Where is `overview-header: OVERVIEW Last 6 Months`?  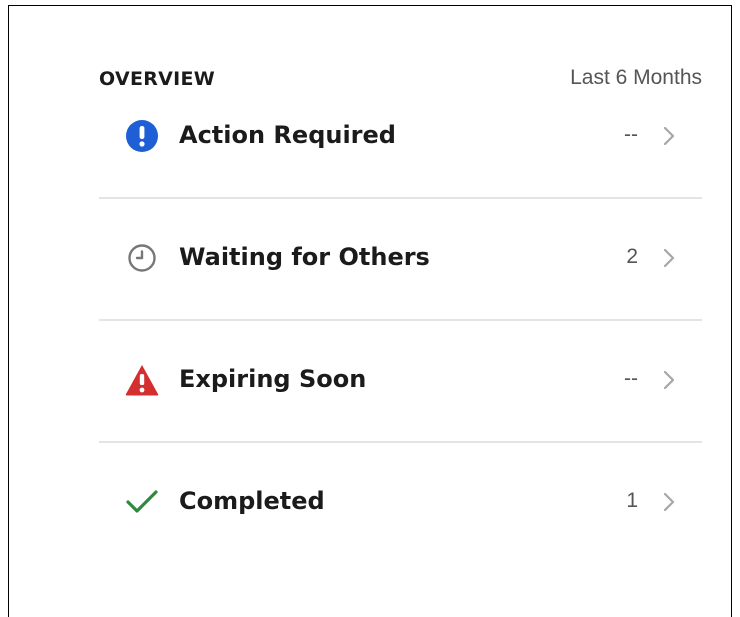
overview-header: OVERVIEW Last 6 Months is located at coordinates (400, 80).